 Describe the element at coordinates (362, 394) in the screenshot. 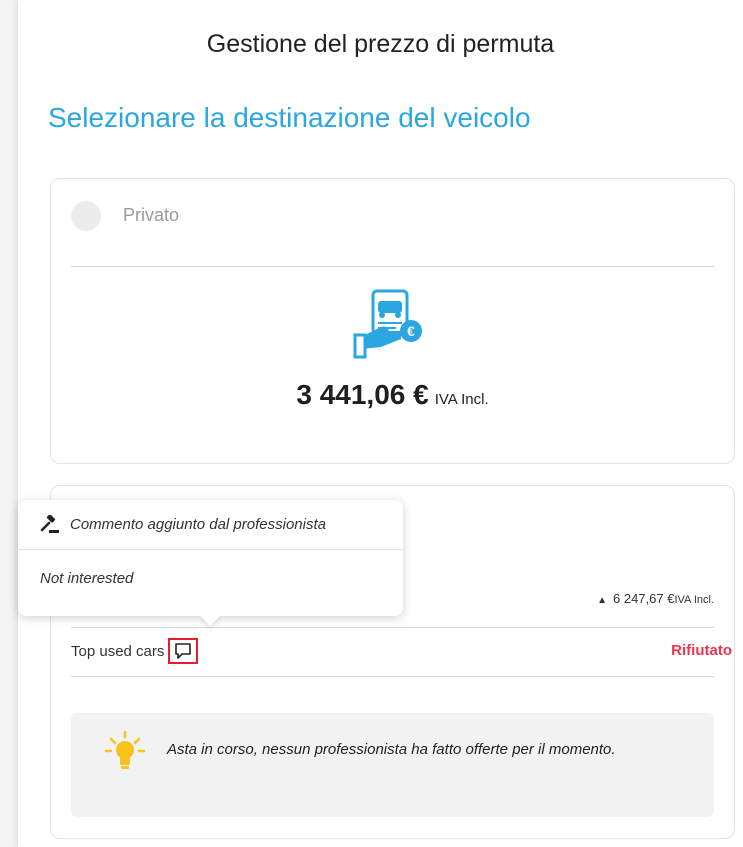

I see `private-price-value: 3 441,06 €` at that location.